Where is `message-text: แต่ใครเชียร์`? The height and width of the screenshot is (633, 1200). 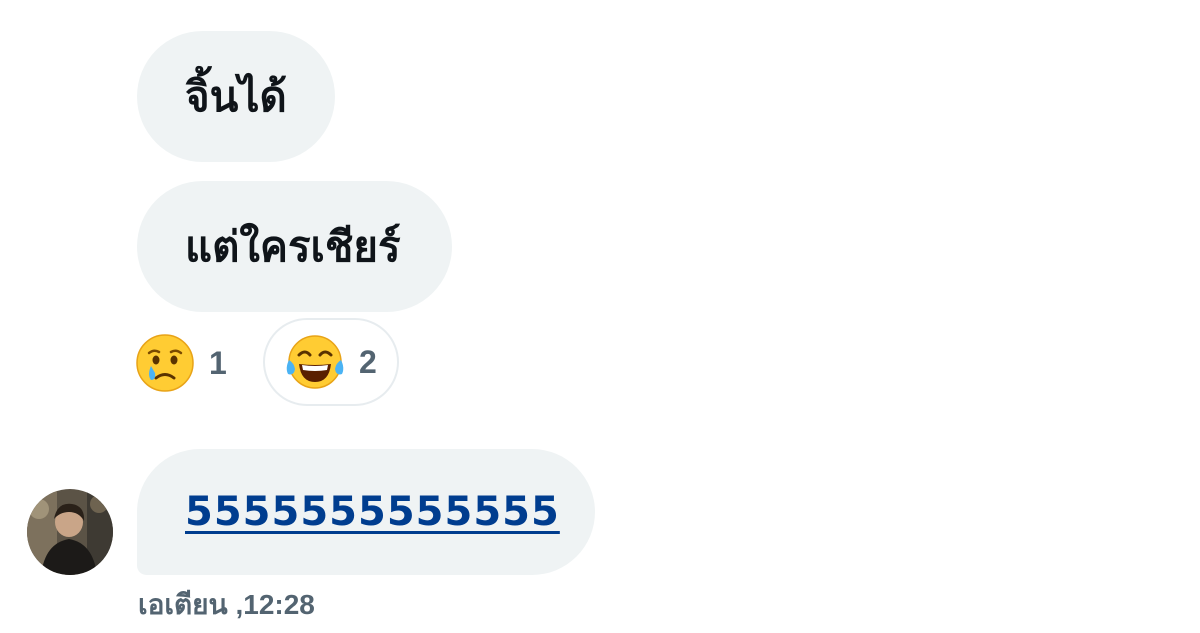
message-text: แต่ใครเชียร์ is located at coordinates (293, 246).